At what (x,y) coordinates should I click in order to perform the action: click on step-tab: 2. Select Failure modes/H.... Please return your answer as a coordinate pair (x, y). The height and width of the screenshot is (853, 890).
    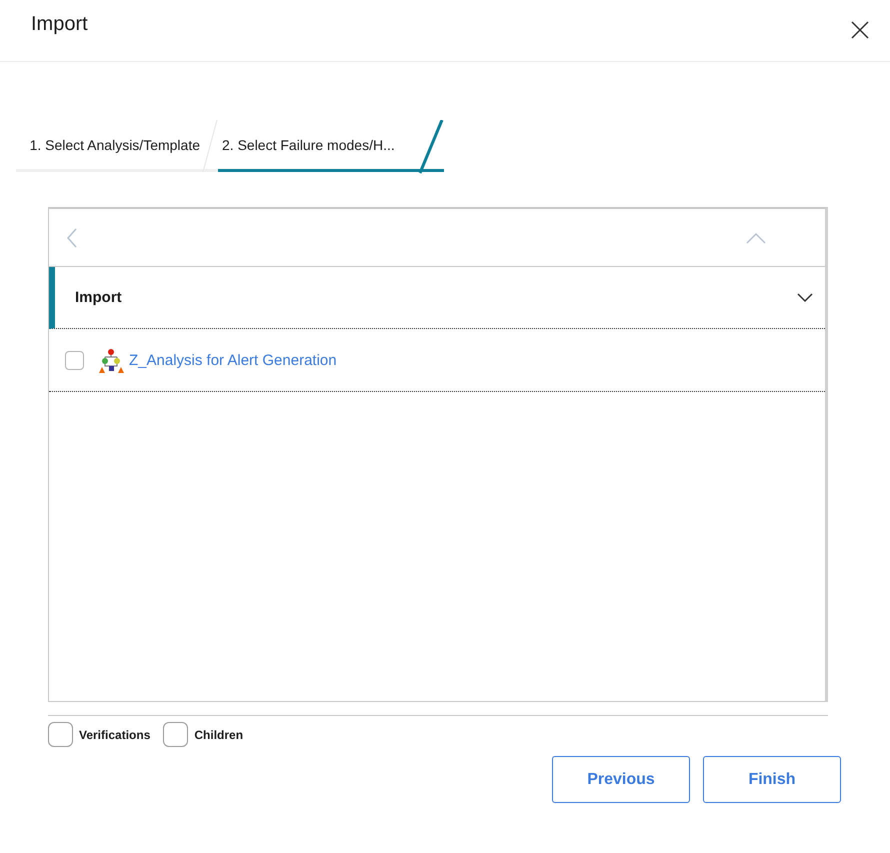
    Looking at the image, I should click on (331, 146).